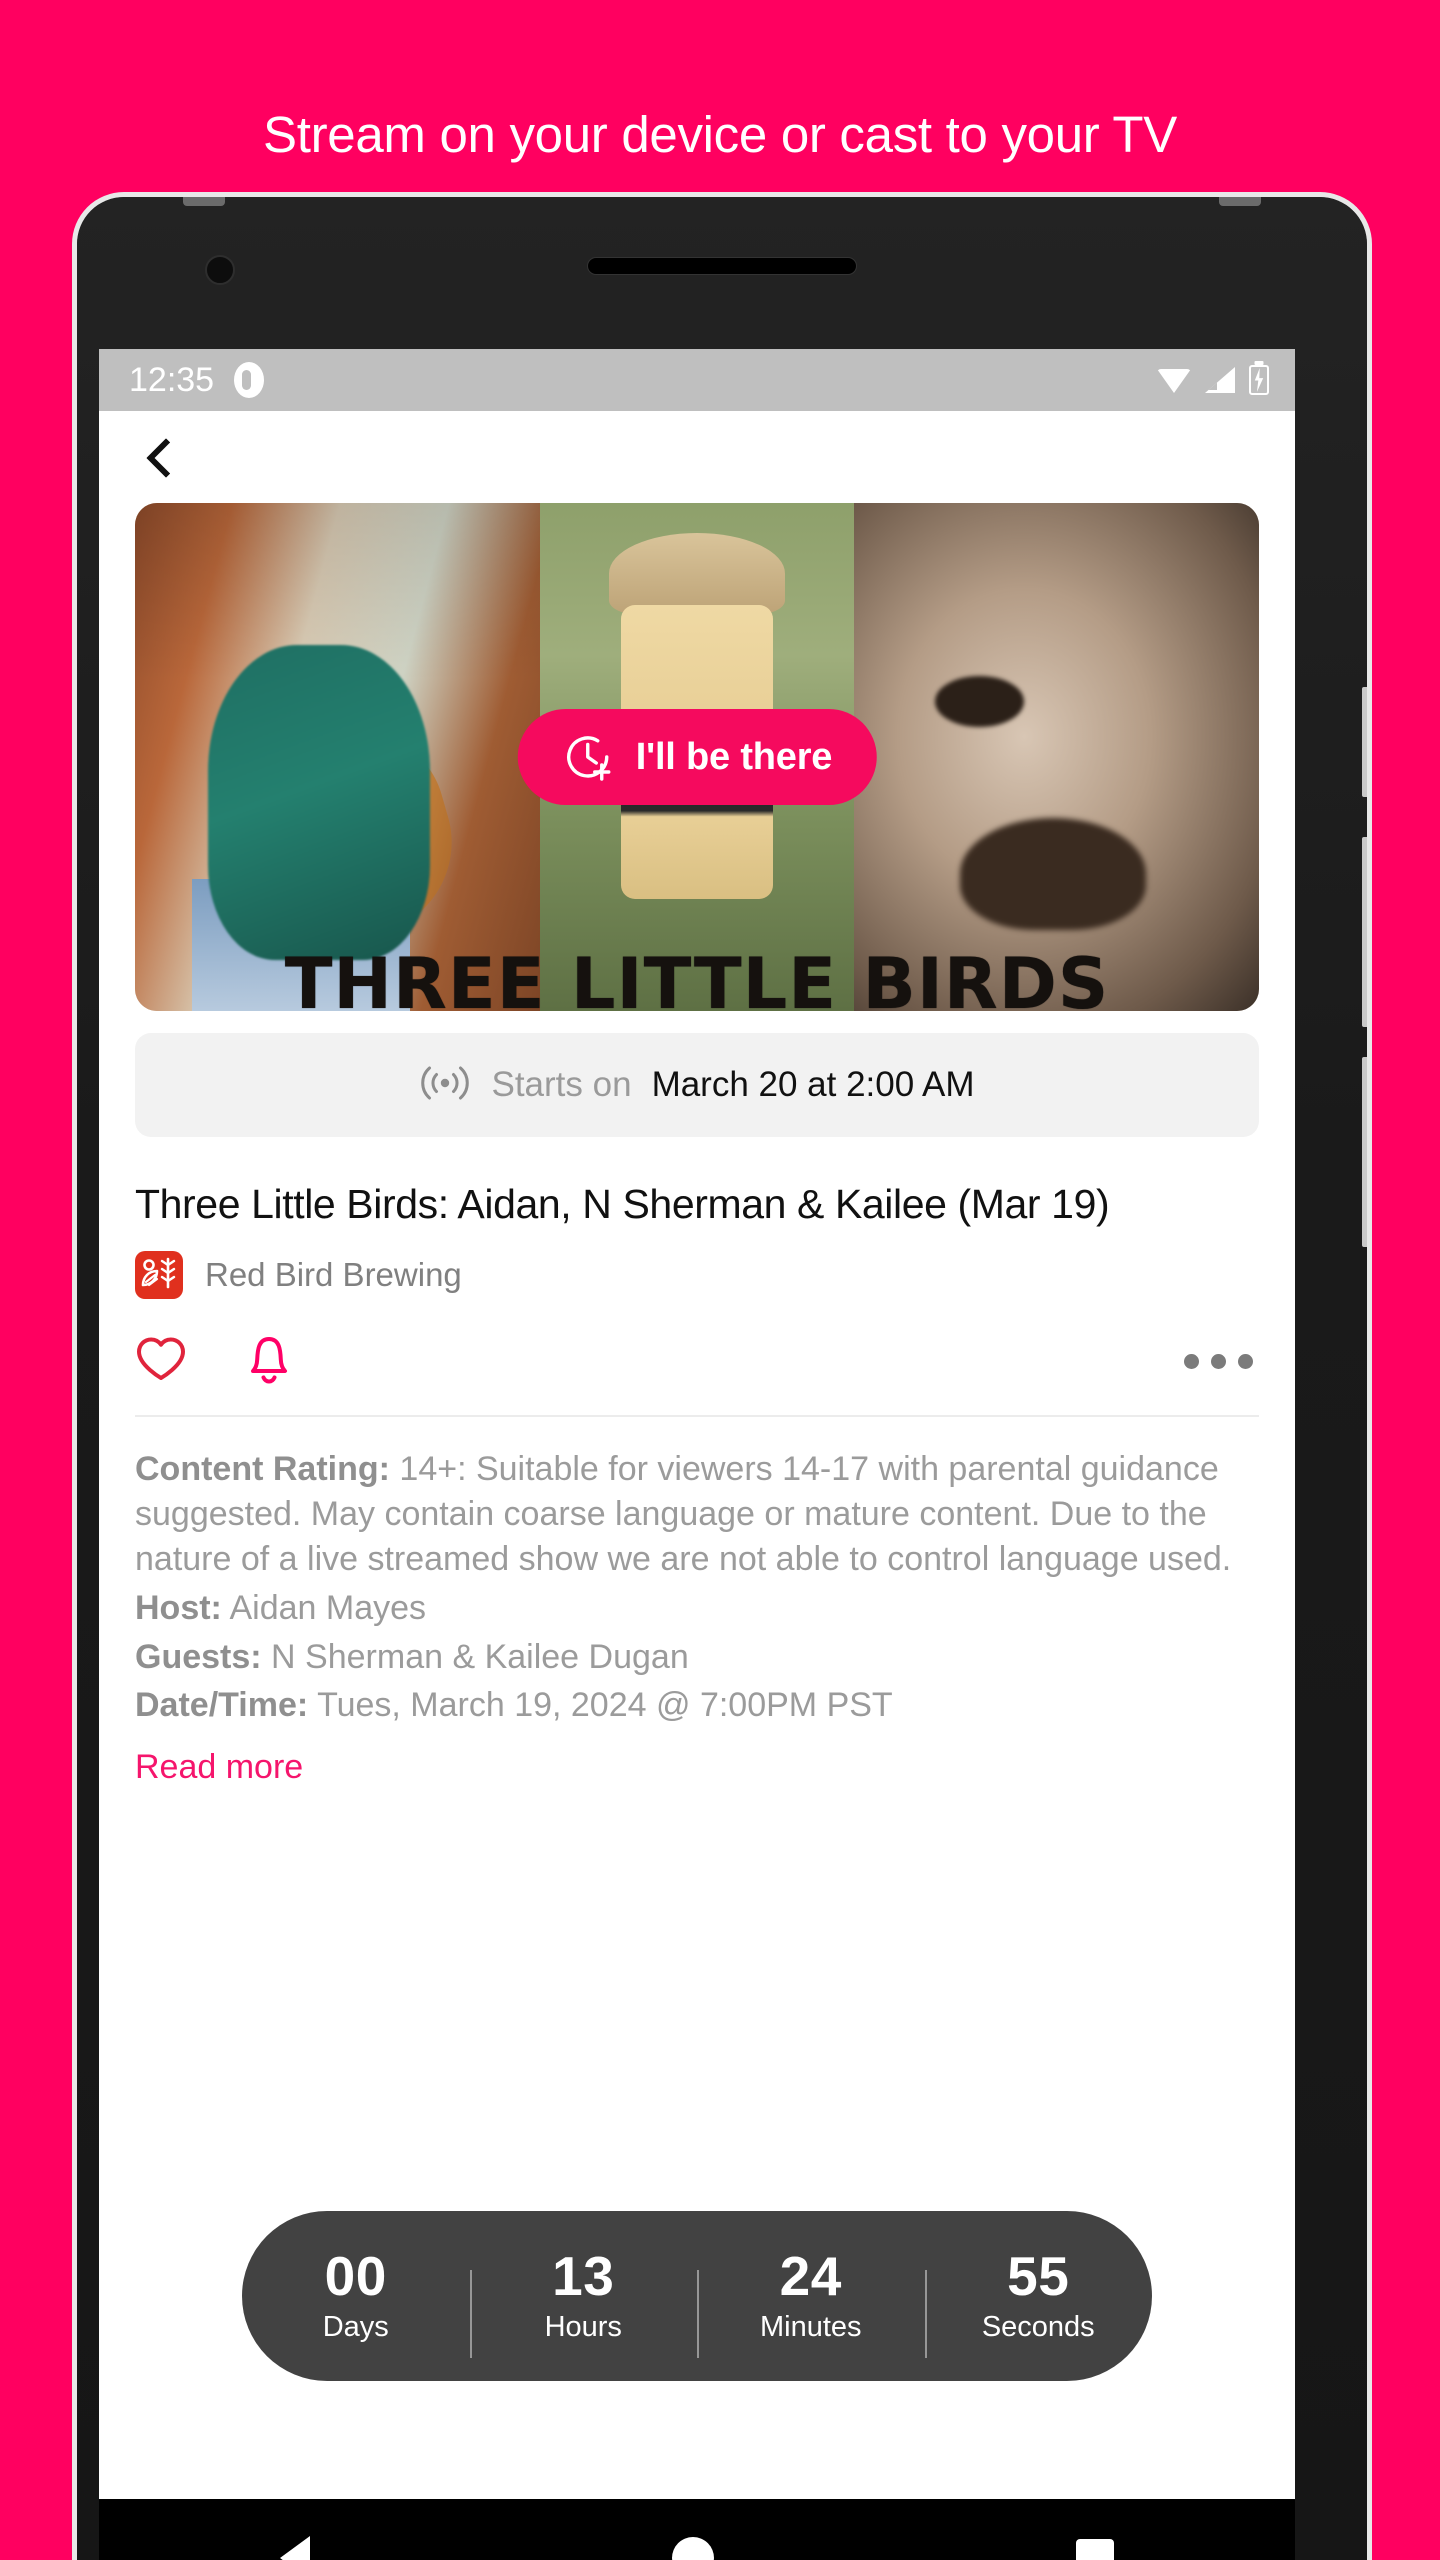 The width and height of the screenshot is (1440, 2560). What do you see at coordinates (810, 2327) in the screenshot?
I see `countdown-minutes-label: Minutes` at bounding box center [810, 2327].